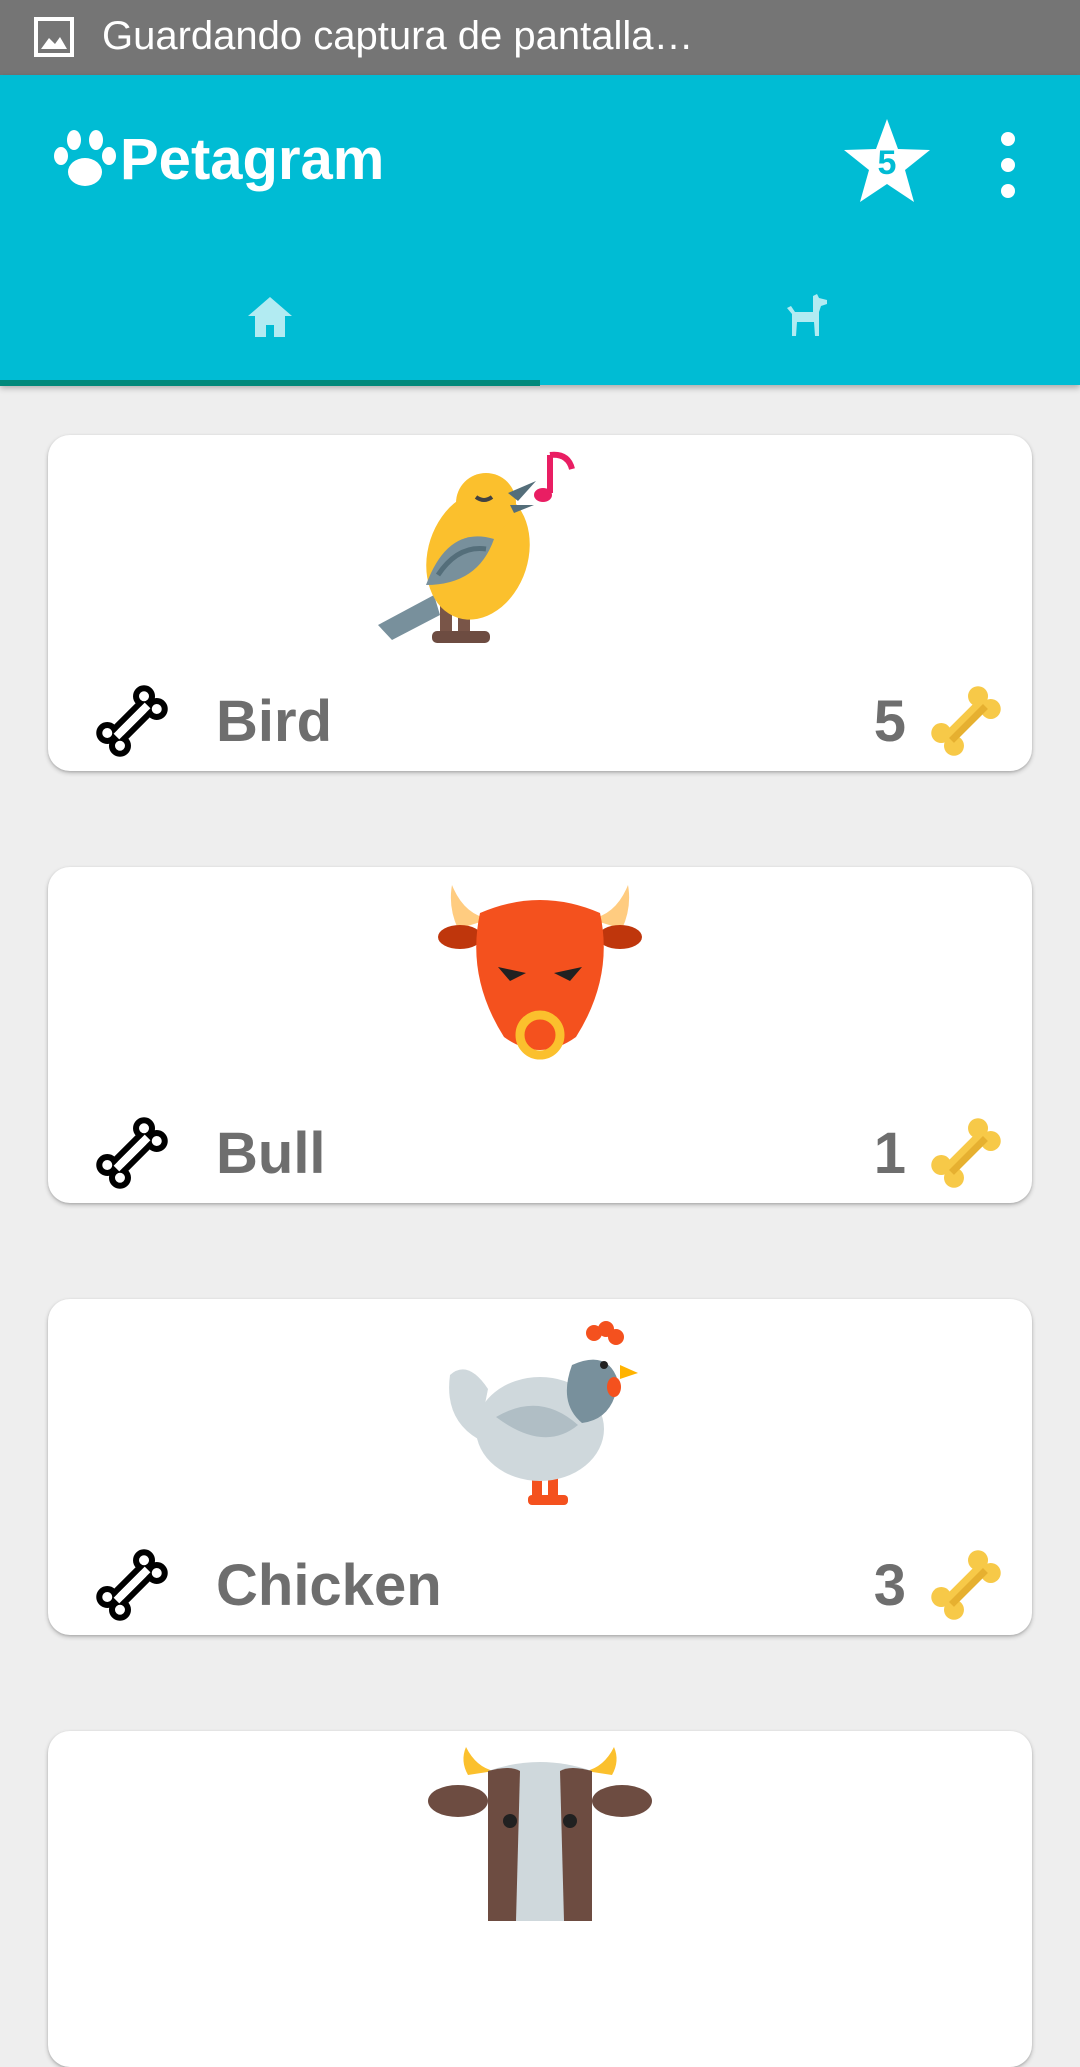  I want to click on home-icon, so click(270, 317).